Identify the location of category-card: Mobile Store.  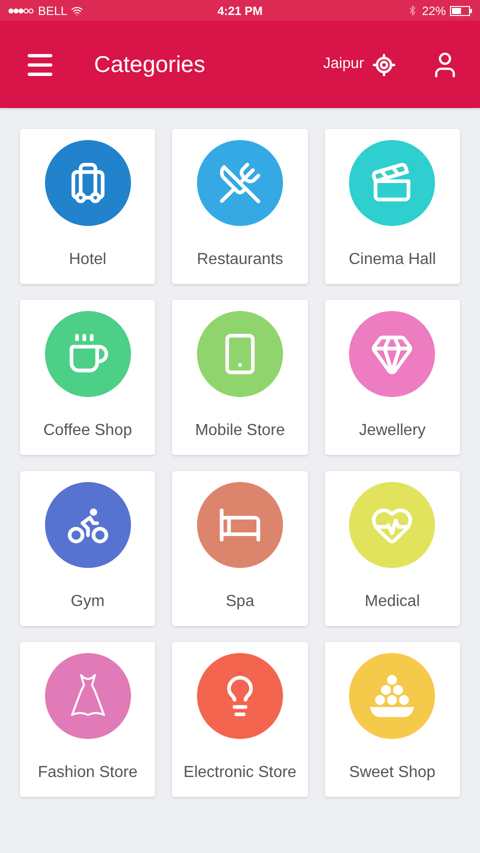
(240, 377).